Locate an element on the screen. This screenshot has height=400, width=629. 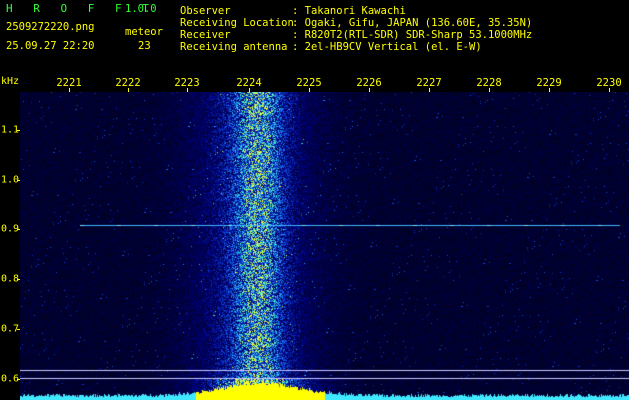
y-axis: kHz 1.1 1.0 0.9 0.8 0.7 0.6 is located at coordinates (10, 237).